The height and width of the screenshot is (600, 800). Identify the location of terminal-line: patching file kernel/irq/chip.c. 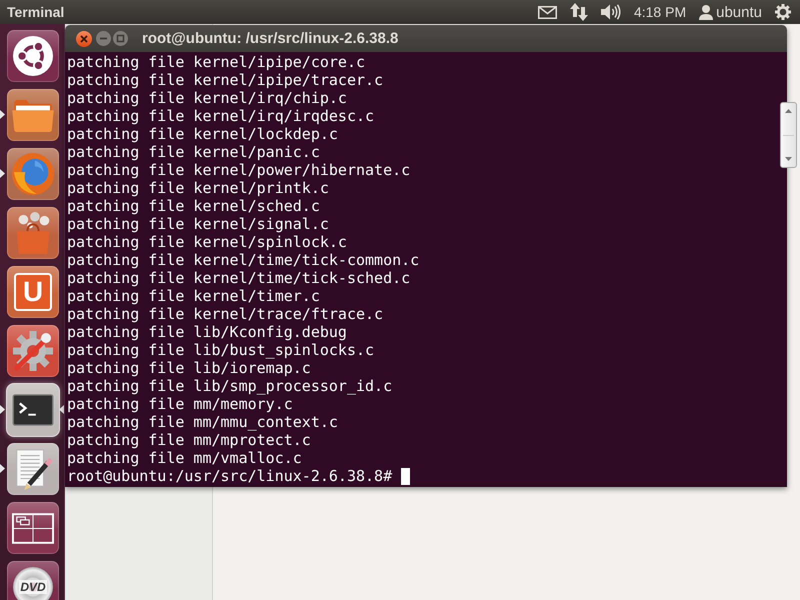
(207, 98).